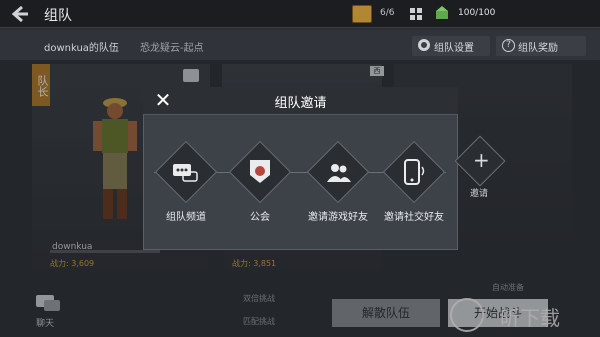 This screenshot has width=600, height=337. What do you see at coordinates (414, 217) in the screenshot?
I see `option-label: 邀请社交好友` at bounding box center [414, 217].